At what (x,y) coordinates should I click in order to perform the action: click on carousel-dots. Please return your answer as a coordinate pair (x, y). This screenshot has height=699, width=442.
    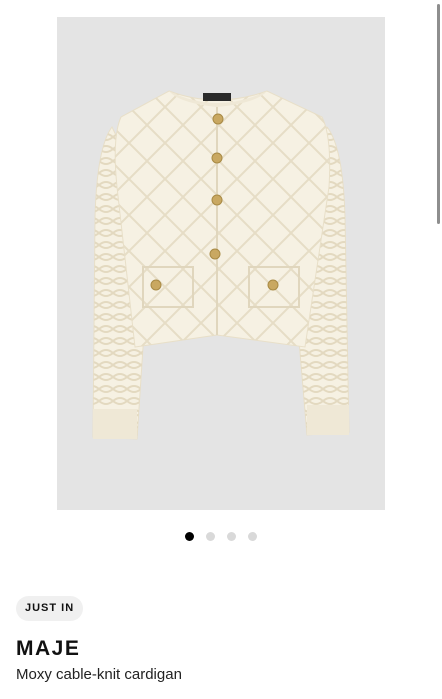
    Looking at the image, I should click on (221, 536).